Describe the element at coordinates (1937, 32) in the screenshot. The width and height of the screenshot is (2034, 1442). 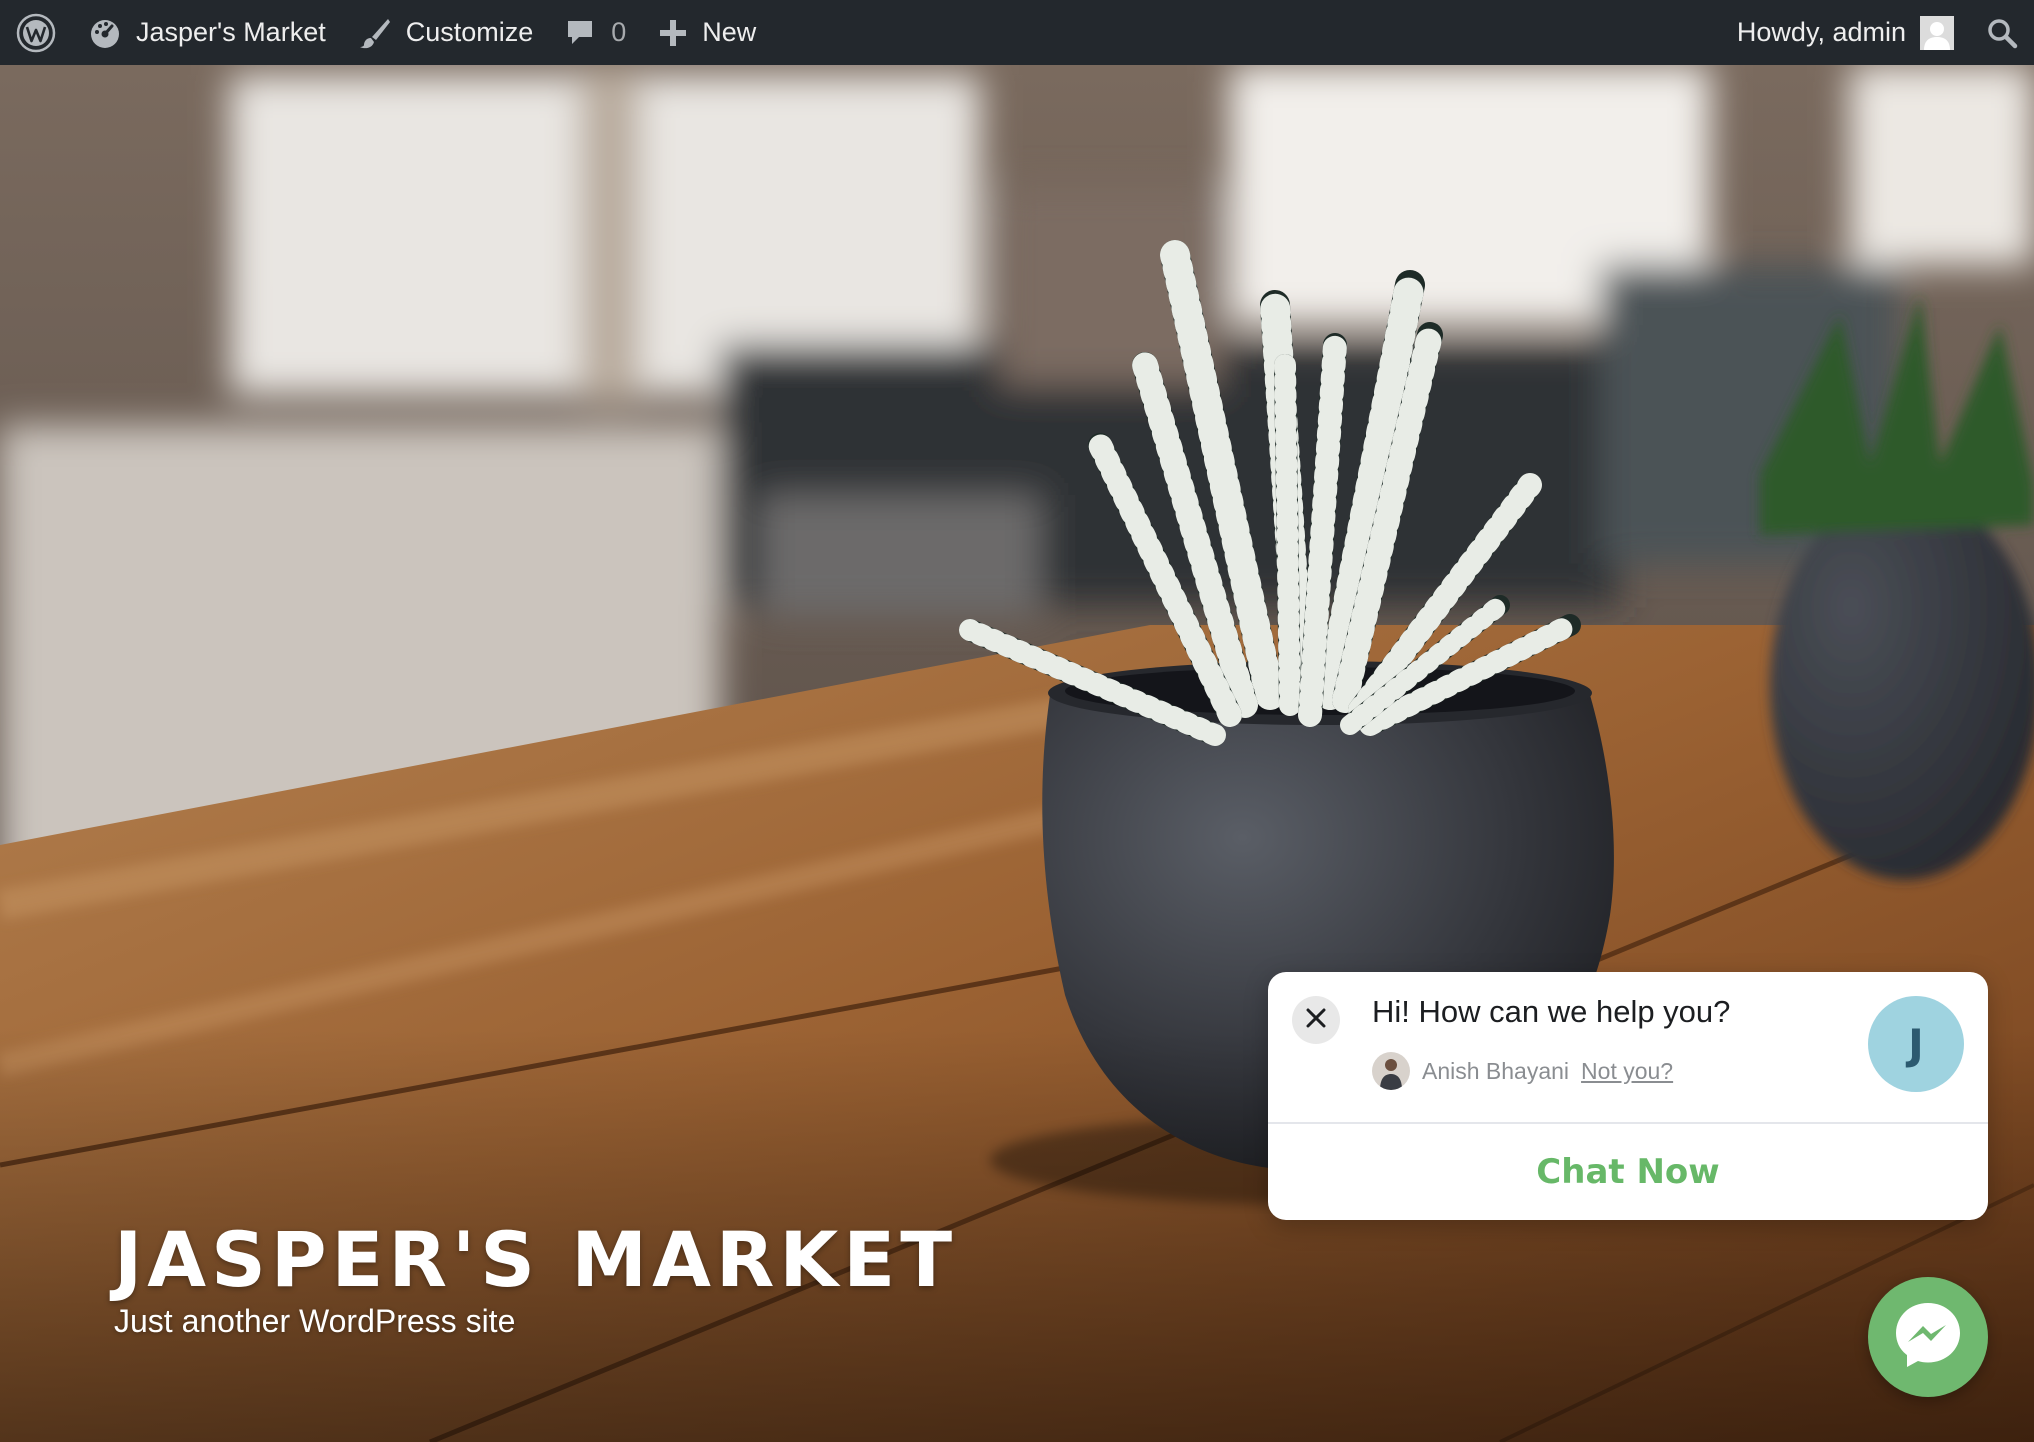
I see `user-avatar-icon` at that location.